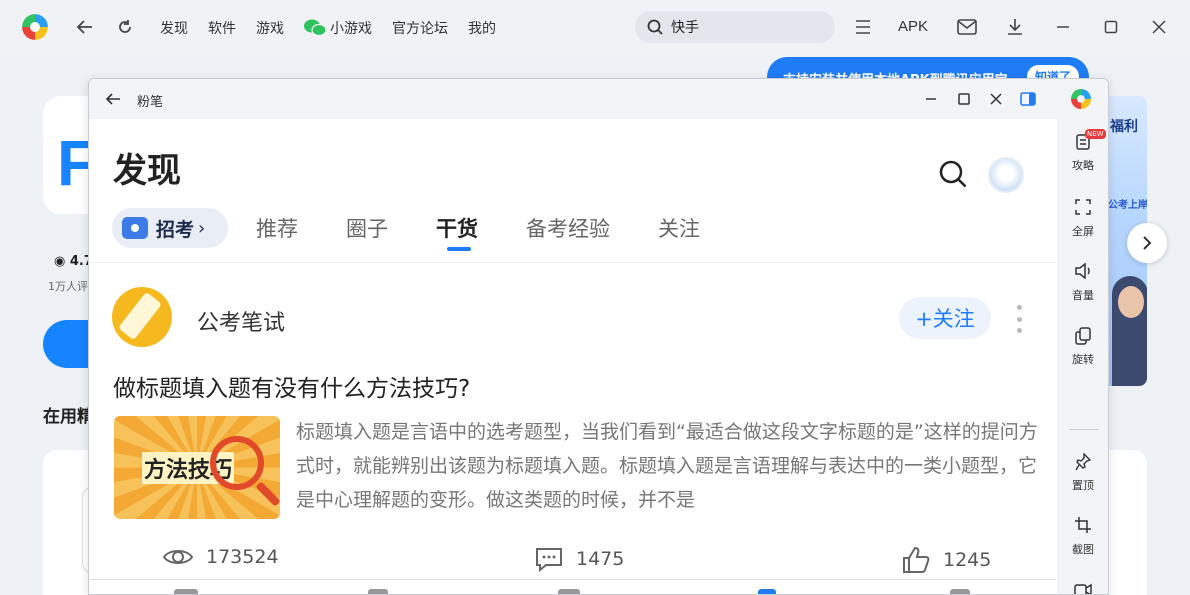  Describe the element at coordinates (1131, 302) in the screenshot. I see `promo-face-image` at that location.